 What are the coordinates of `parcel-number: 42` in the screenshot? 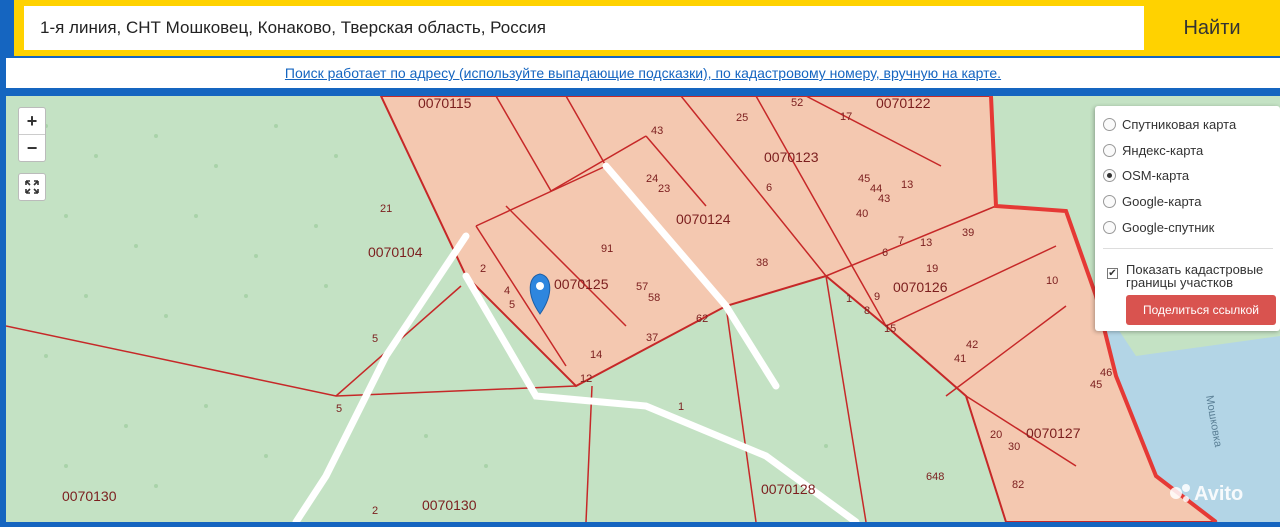 It's located at (972, 345).